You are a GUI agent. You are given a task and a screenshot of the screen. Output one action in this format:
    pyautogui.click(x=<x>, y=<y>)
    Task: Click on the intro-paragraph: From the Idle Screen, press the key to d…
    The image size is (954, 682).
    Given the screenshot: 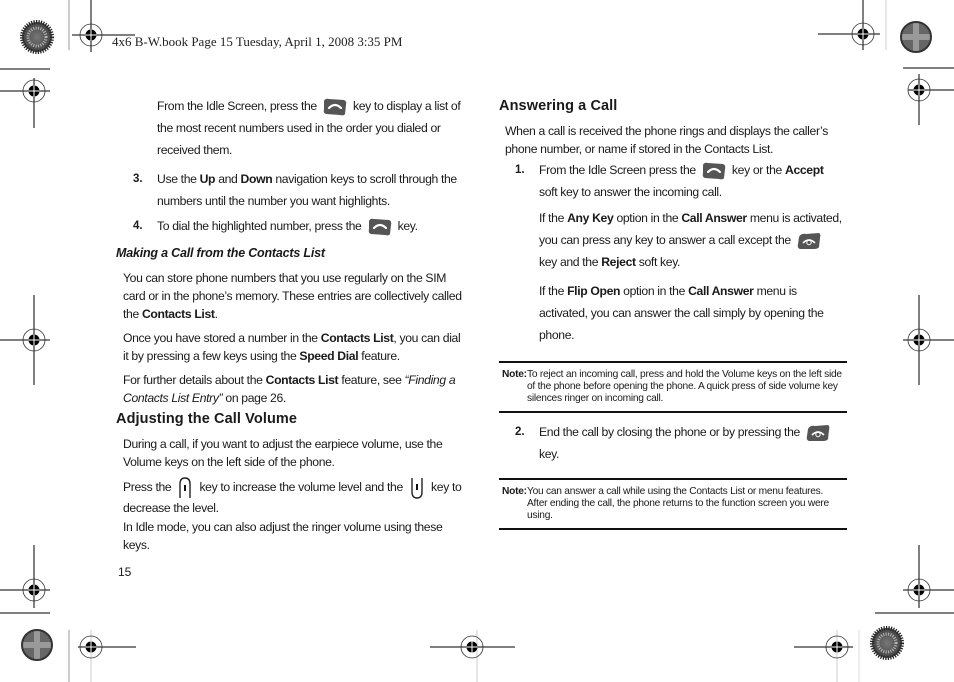 What is the action you would take?
    pyautogui.click(x=309, y=127)
    